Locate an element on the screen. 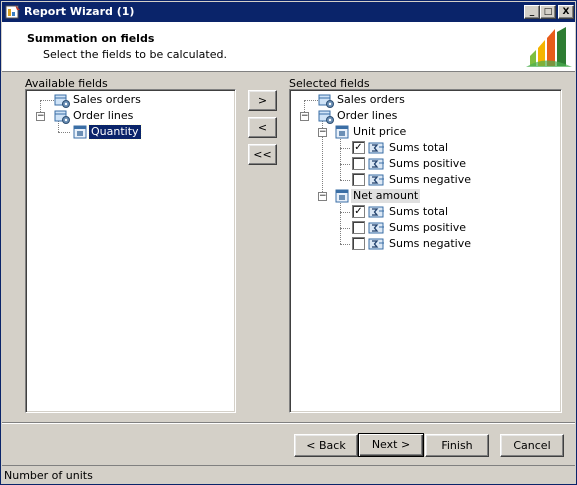 The image size is (577, 485). maximize-button: □ is located at coordinates (548, 12).